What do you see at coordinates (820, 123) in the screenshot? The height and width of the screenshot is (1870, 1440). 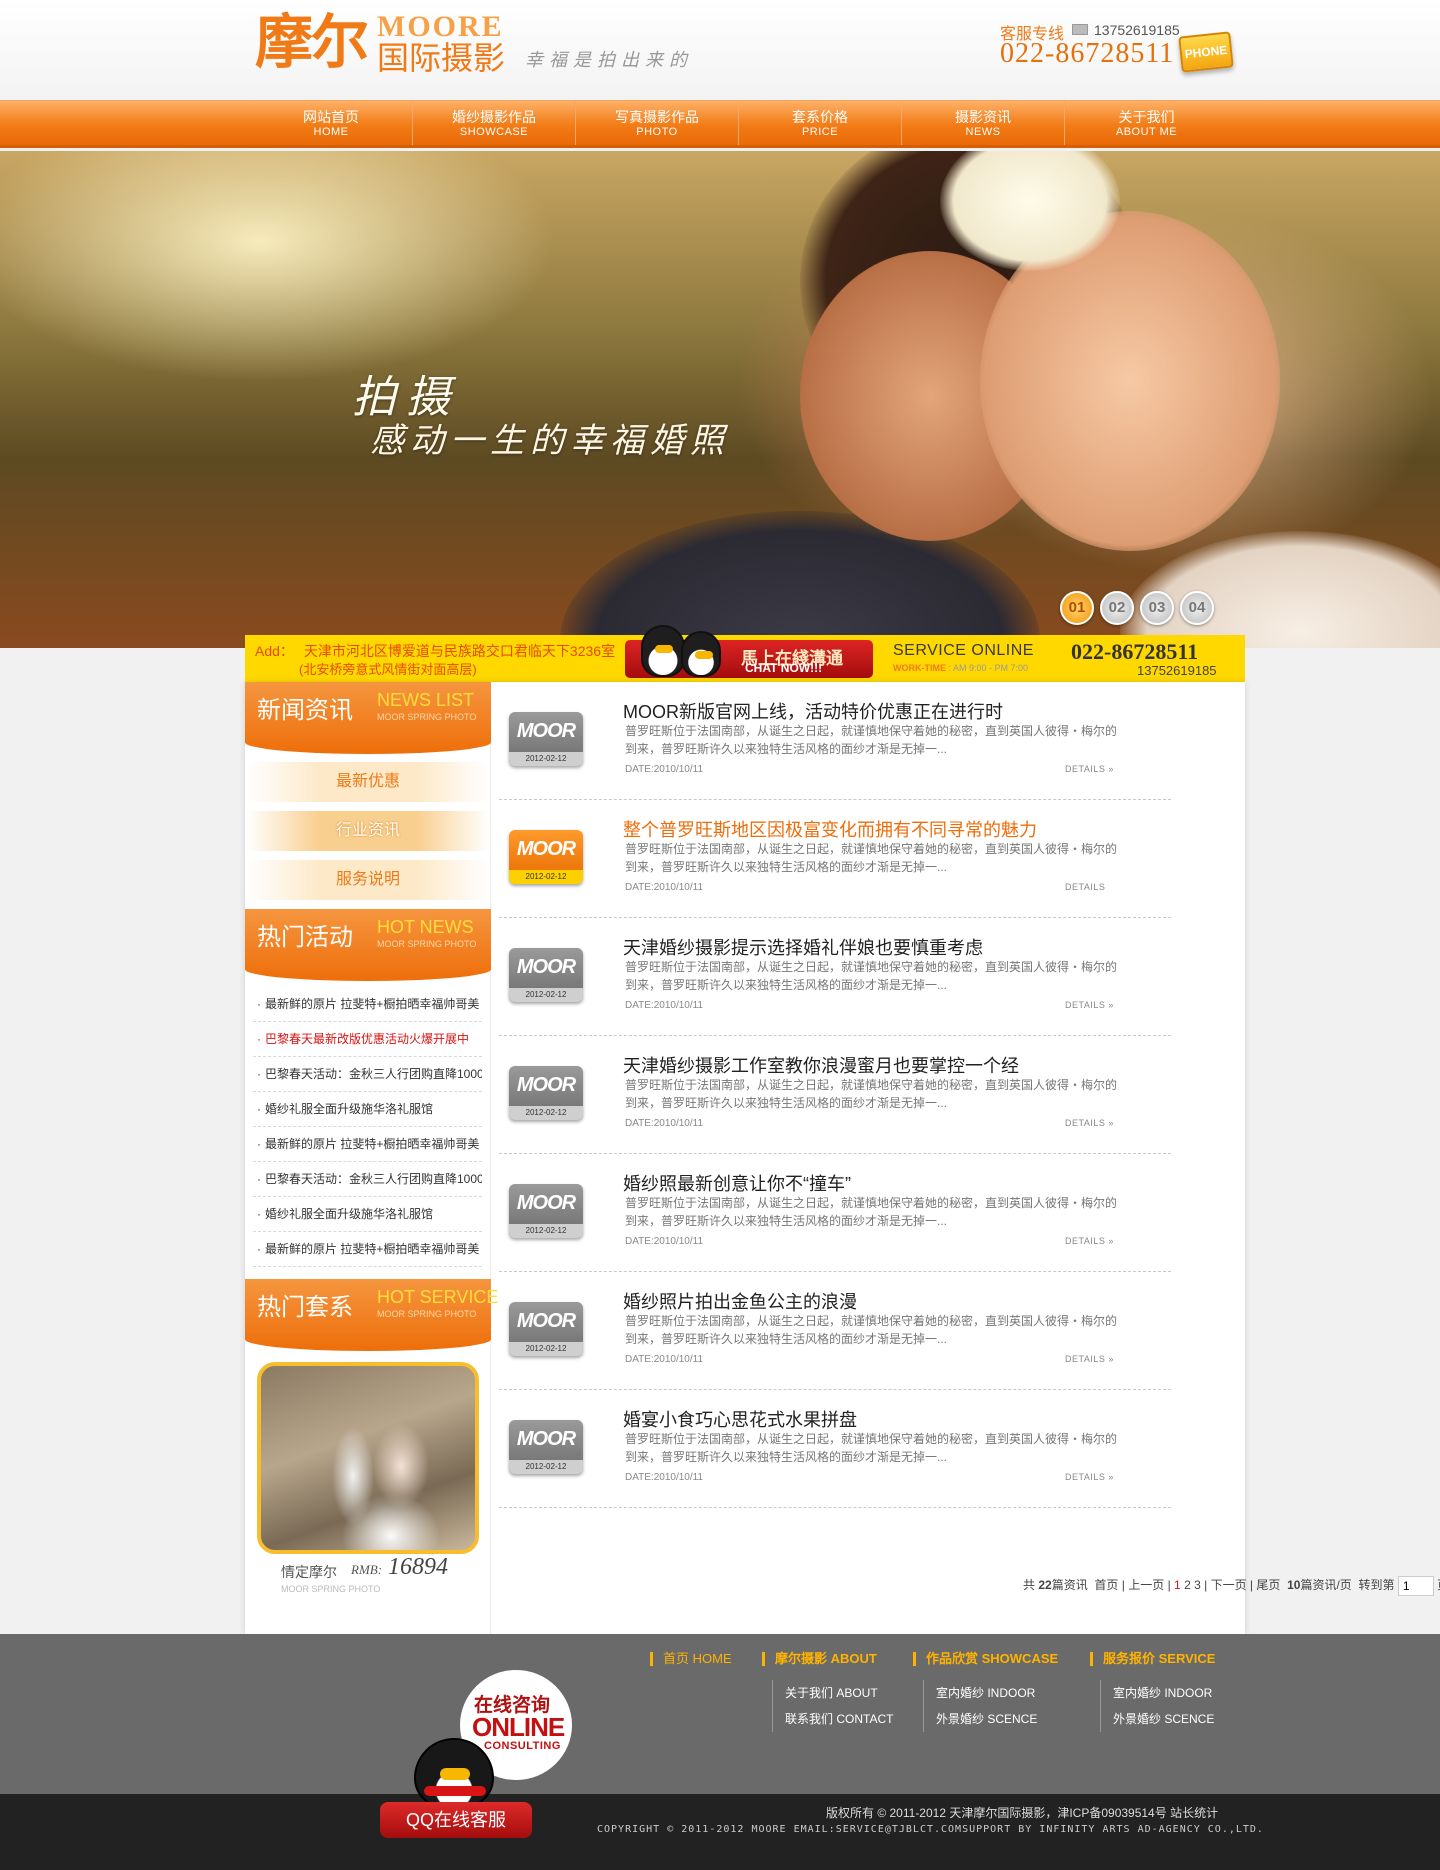 I see `nav-price: 套系价格 PRICE` at bounding box center [820, 123].